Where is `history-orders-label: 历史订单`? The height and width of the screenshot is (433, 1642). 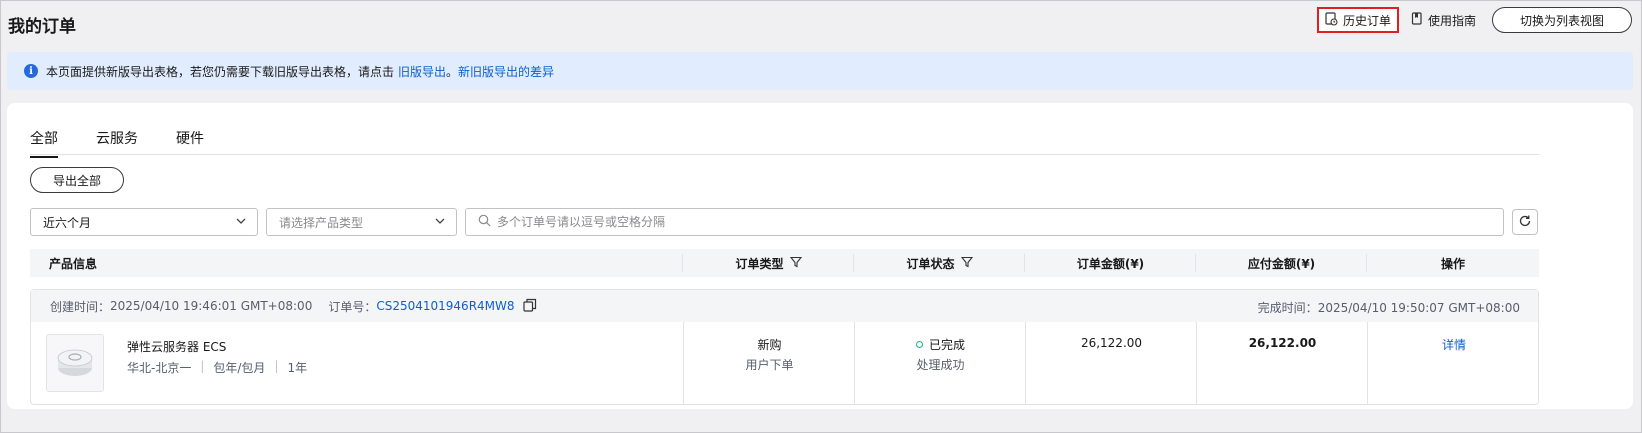
history-orders-label: 历史订单 is located at coordinates (1366, 20).